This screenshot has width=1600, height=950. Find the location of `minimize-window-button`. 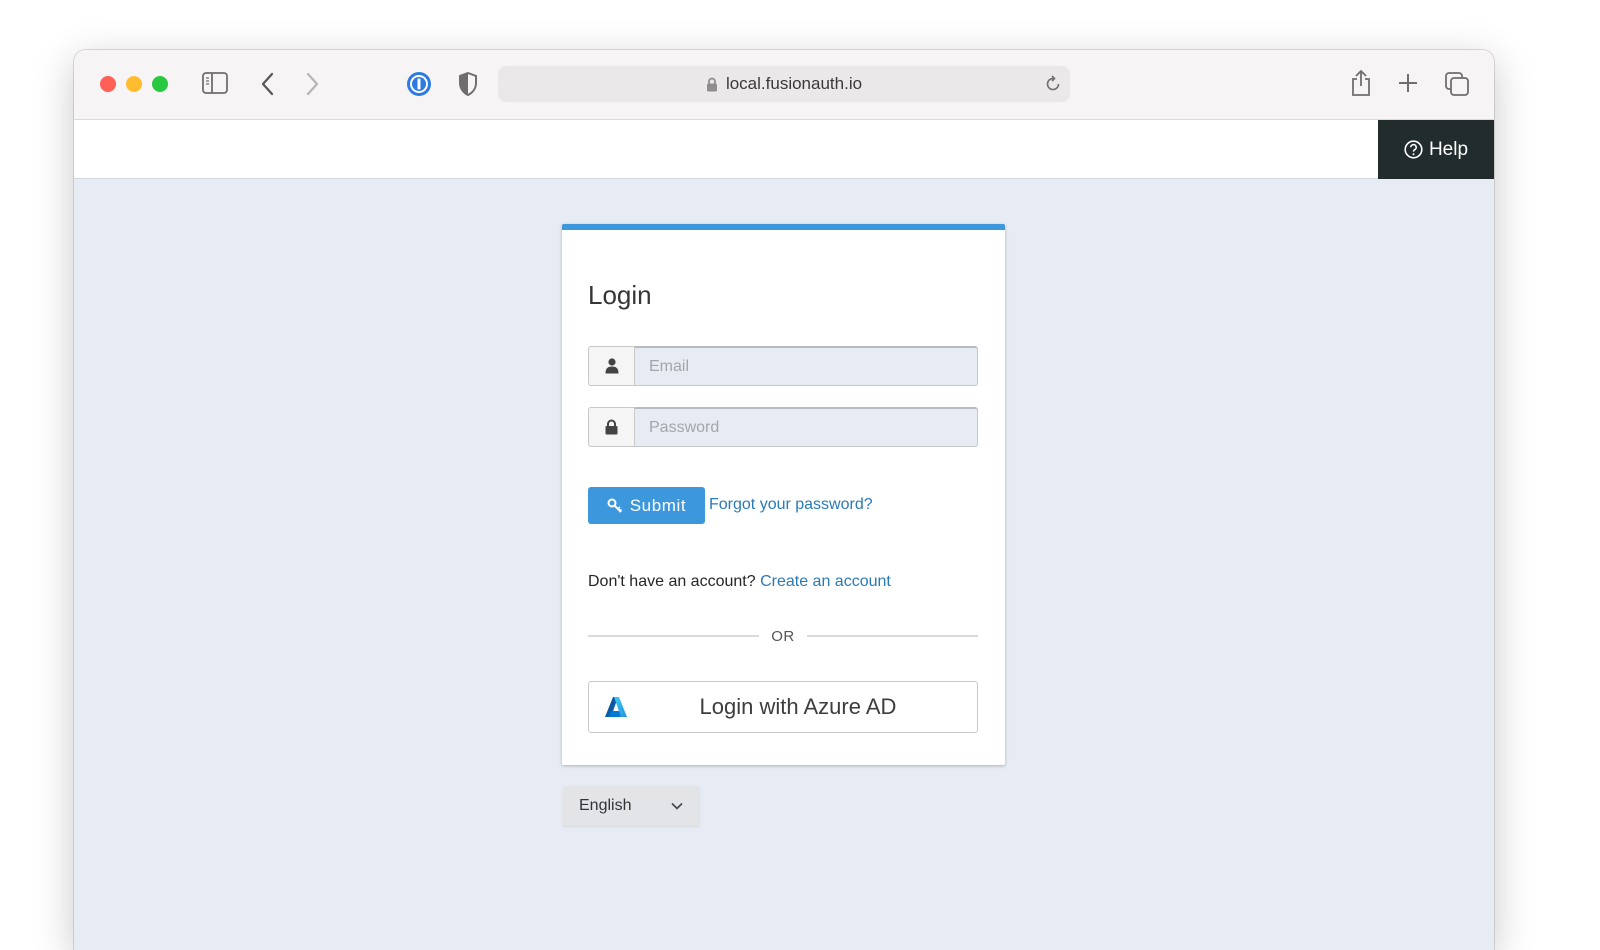

minimize-window-button is located at coordinates (134, 84).